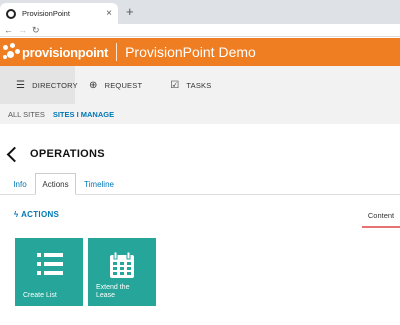  I want to click on calendar-icon, so click(122, 265).